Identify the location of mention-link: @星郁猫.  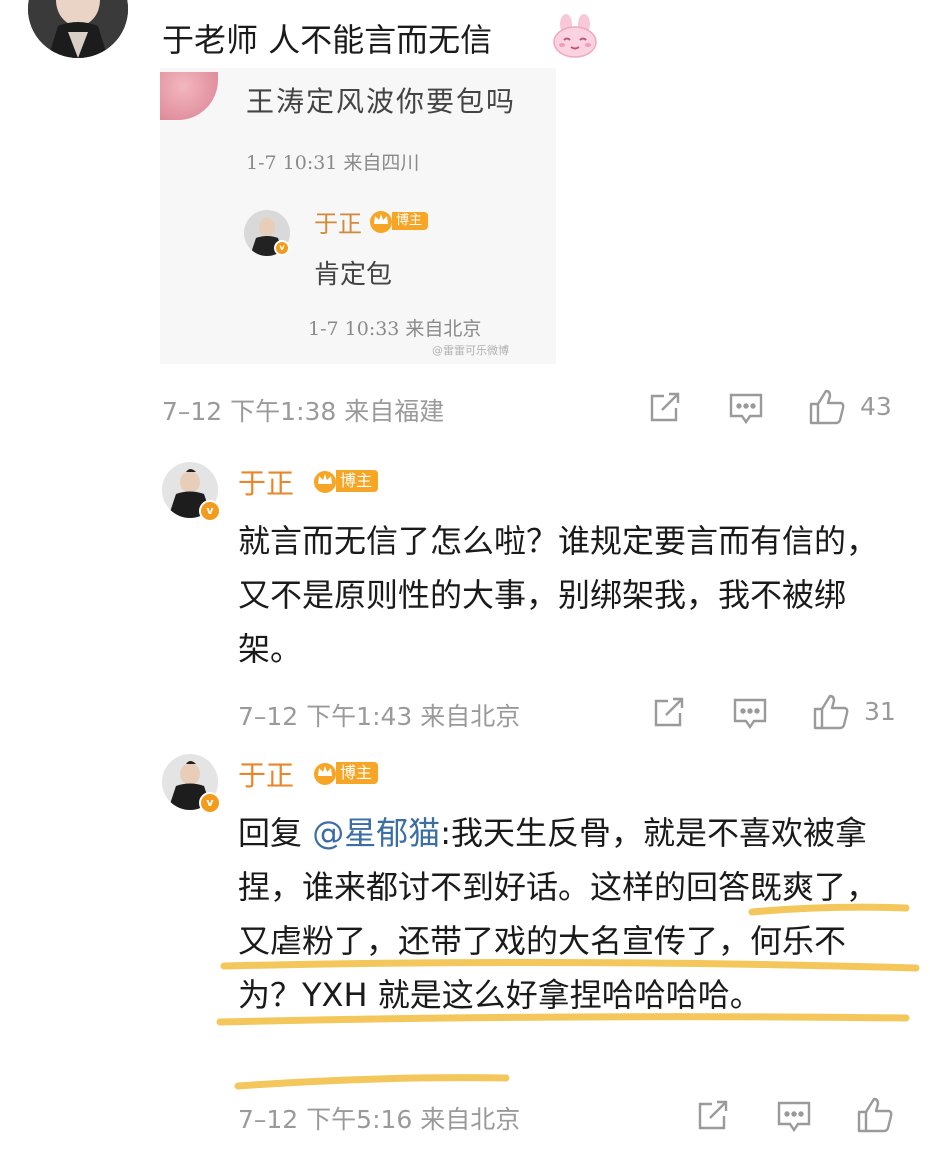
(376, 833).